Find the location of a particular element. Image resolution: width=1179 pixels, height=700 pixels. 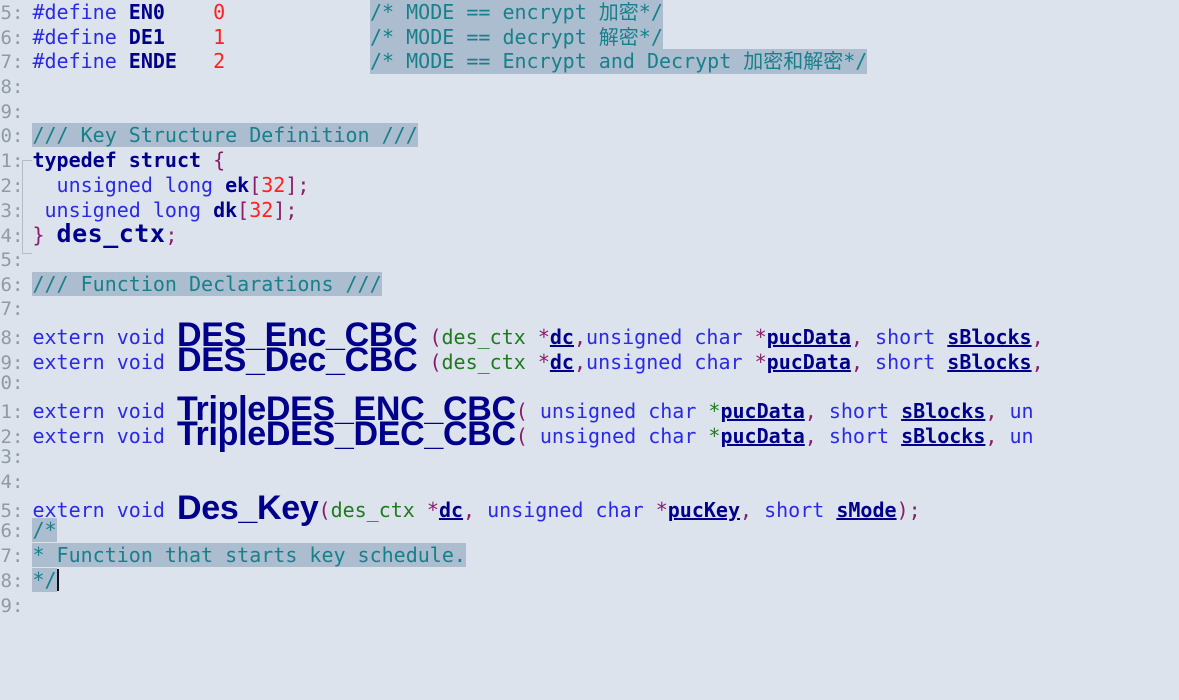

trailing-comment: /* MODE == Encrypt and Decrypt 加密和解密*/ is located at coordinates (619, 62).